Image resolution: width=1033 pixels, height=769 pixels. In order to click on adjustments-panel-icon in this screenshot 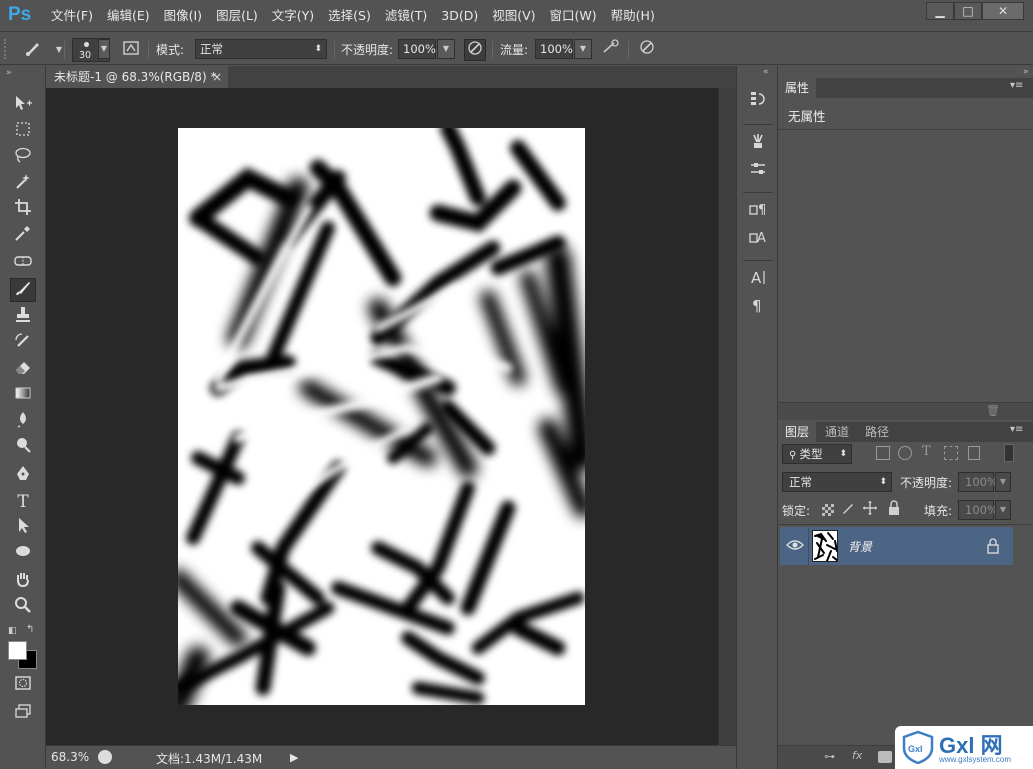, I will do `click(758, 172)`.